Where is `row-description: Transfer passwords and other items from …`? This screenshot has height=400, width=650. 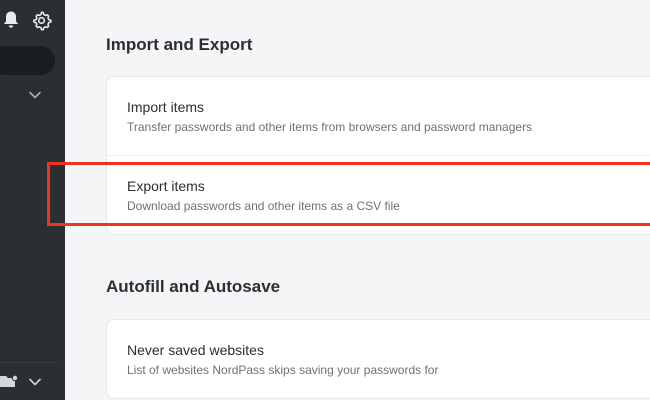
row-description: Transfer passwords and other items from … is located at coordinates (330, 127).